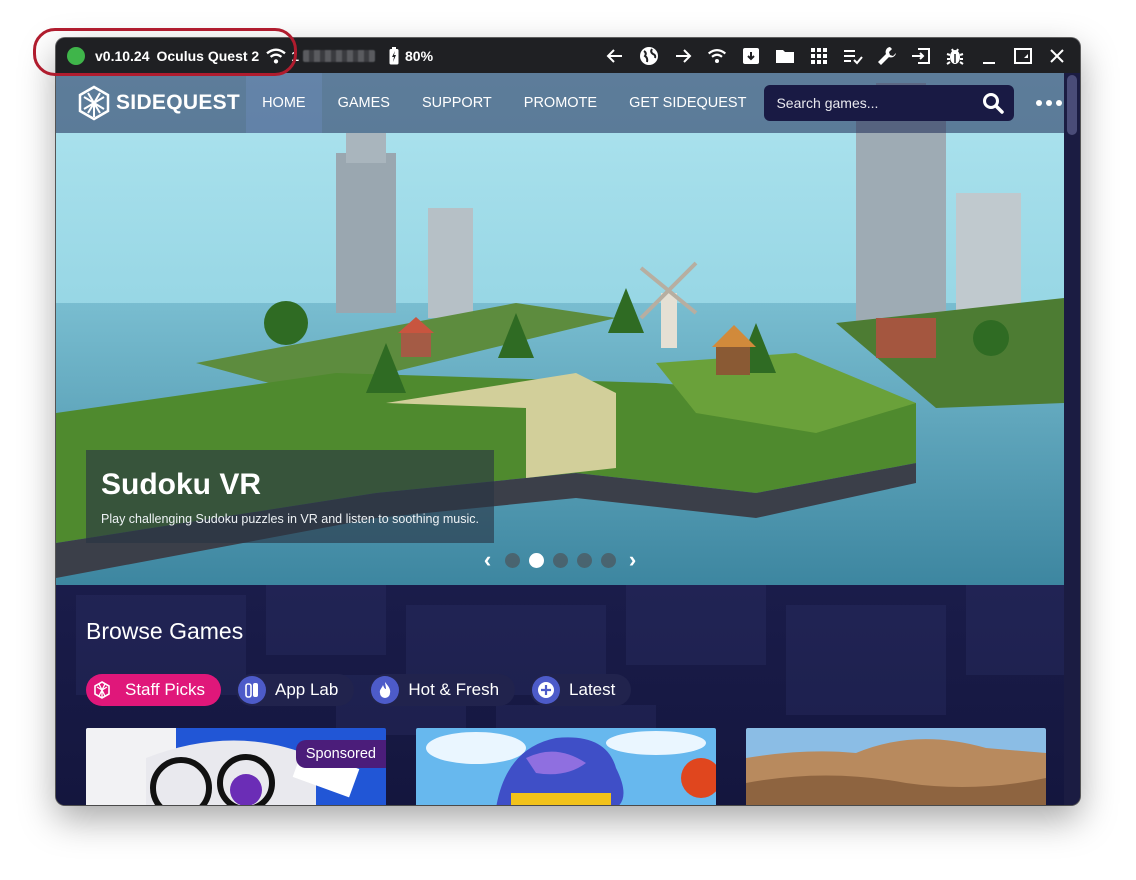 This screenshot has width=1136, height=880. Describe the element at coordinates (488, 560) in the screenshot. I see `carousel-prev-icon: ‹` at that location.